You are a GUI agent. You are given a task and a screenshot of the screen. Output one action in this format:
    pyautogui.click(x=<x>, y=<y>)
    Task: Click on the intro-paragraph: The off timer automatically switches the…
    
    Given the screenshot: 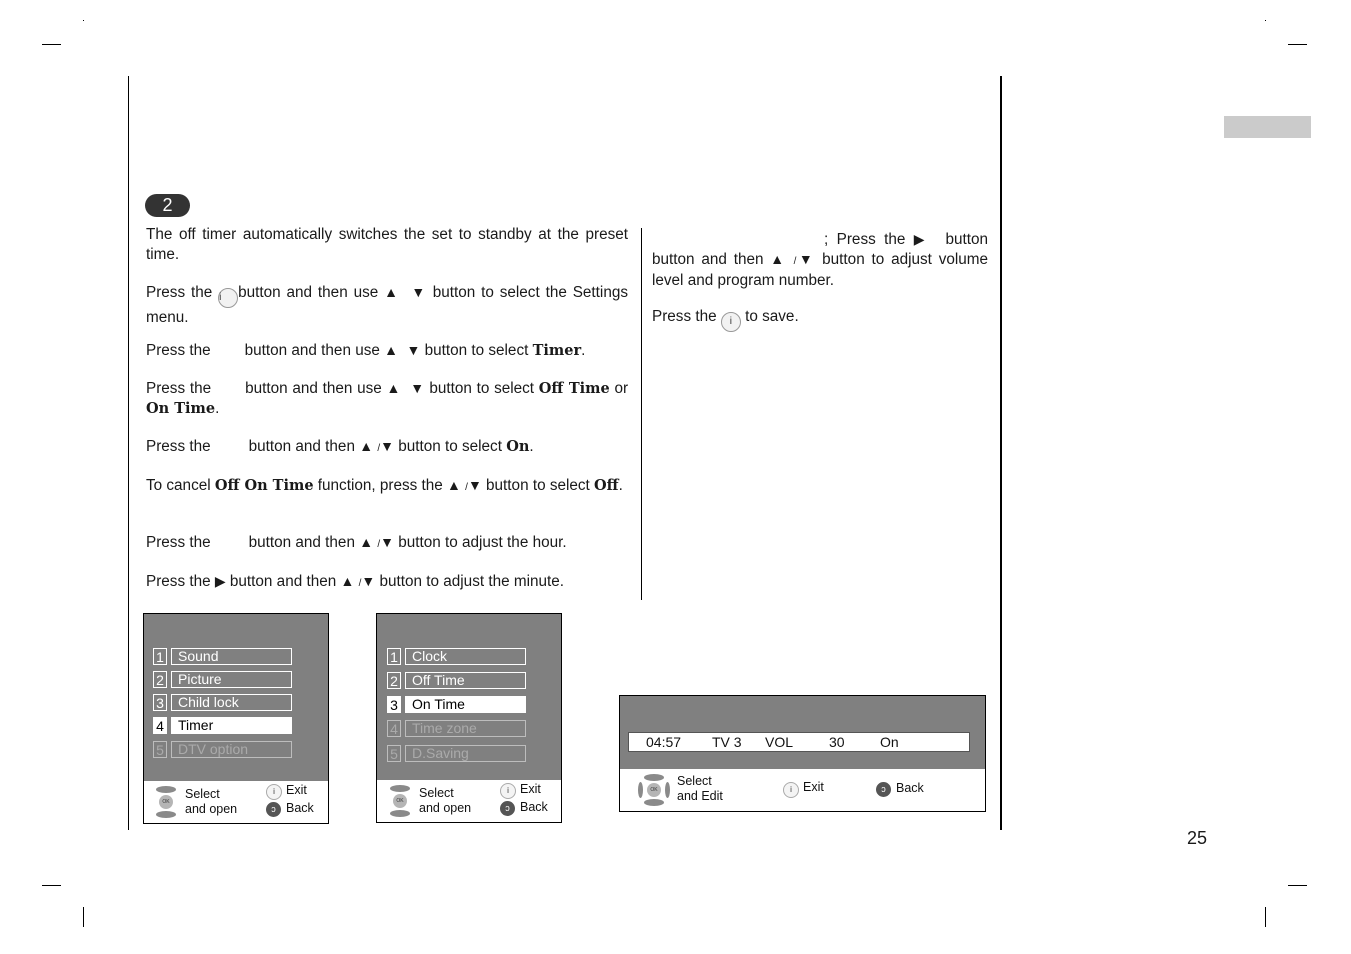 What is the action you would take?
    pyautogui.click(x=387, y=244)
    